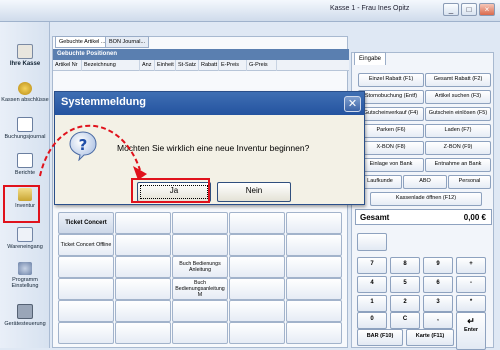  Describe the element at coordinates (147, 65) in the screenshot. I see `column-header: Anz` at that location.